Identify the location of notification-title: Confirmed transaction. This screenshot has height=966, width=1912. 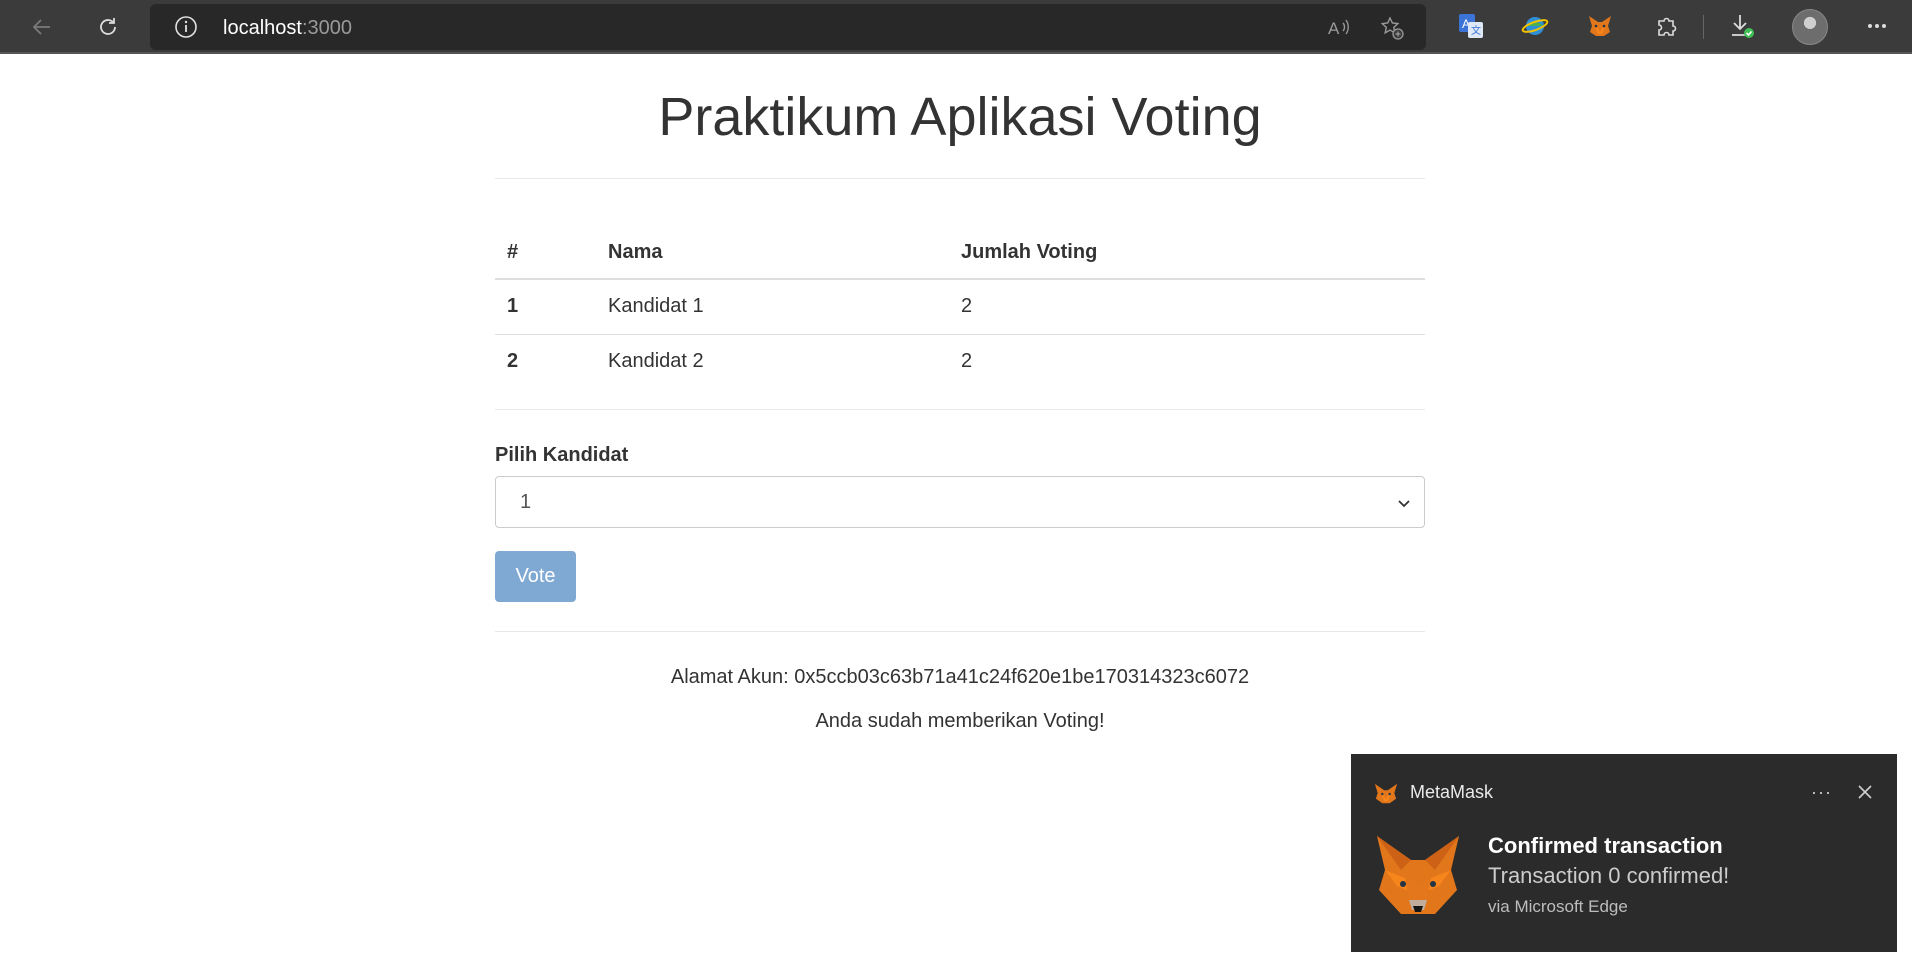
(1605, 845).